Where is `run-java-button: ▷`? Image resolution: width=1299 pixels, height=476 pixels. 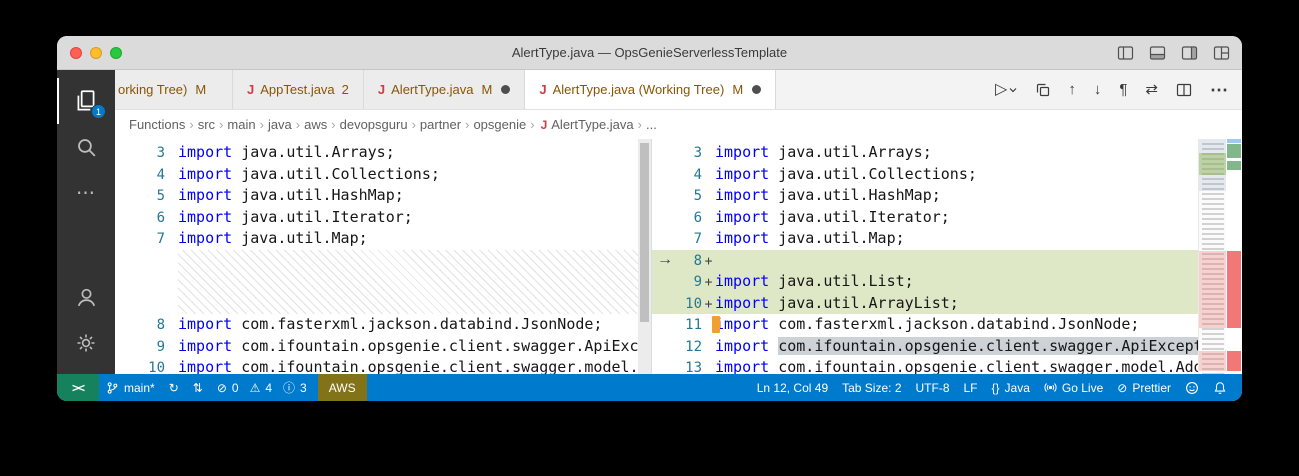 run-java-button: ▷ is located at coordinates (1006, 89).